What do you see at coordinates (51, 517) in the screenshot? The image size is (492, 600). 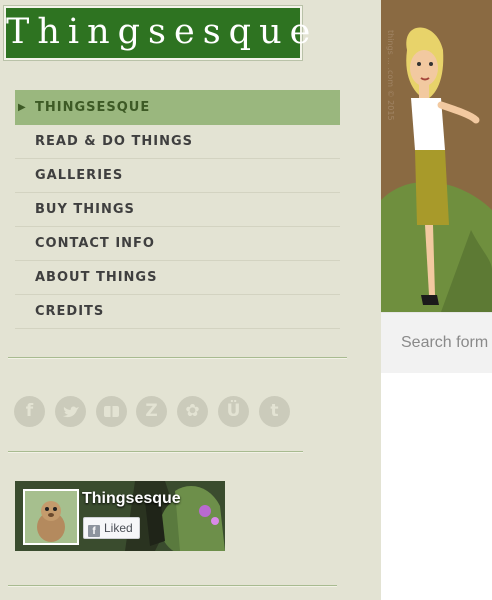 I see `facebook-avatar` at bounding box center [51, 517].